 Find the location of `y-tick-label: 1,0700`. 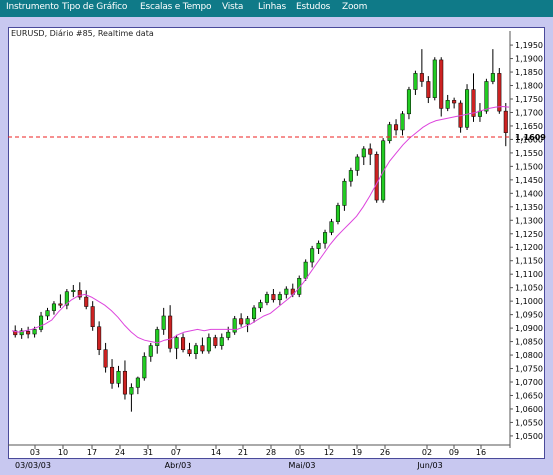

y-tick-label: 1,0700 is located at coordinates (529, 382).